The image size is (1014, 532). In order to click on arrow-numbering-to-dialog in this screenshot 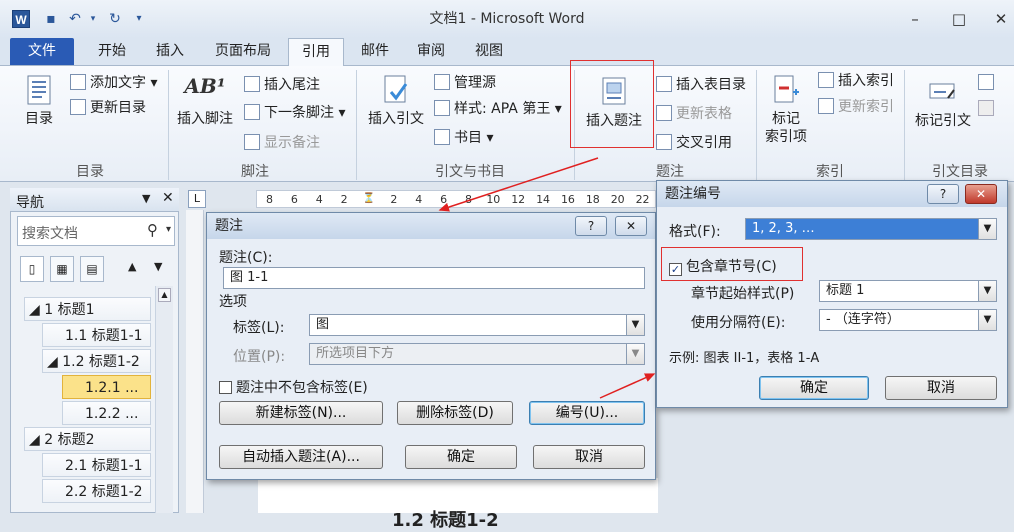, I will do `click(627, 386)`.